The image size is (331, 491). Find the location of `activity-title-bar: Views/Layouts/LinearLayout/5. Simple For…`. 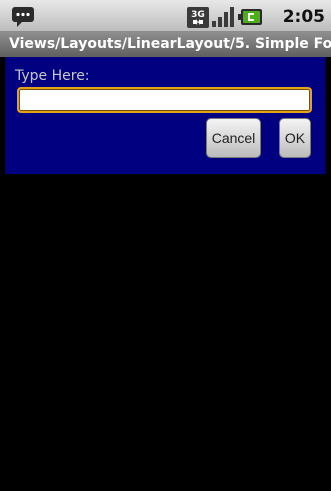

activity-title-bar: Views/Layouts/LinearLayout/5. Simple For… is located at coordinates (165, 44).